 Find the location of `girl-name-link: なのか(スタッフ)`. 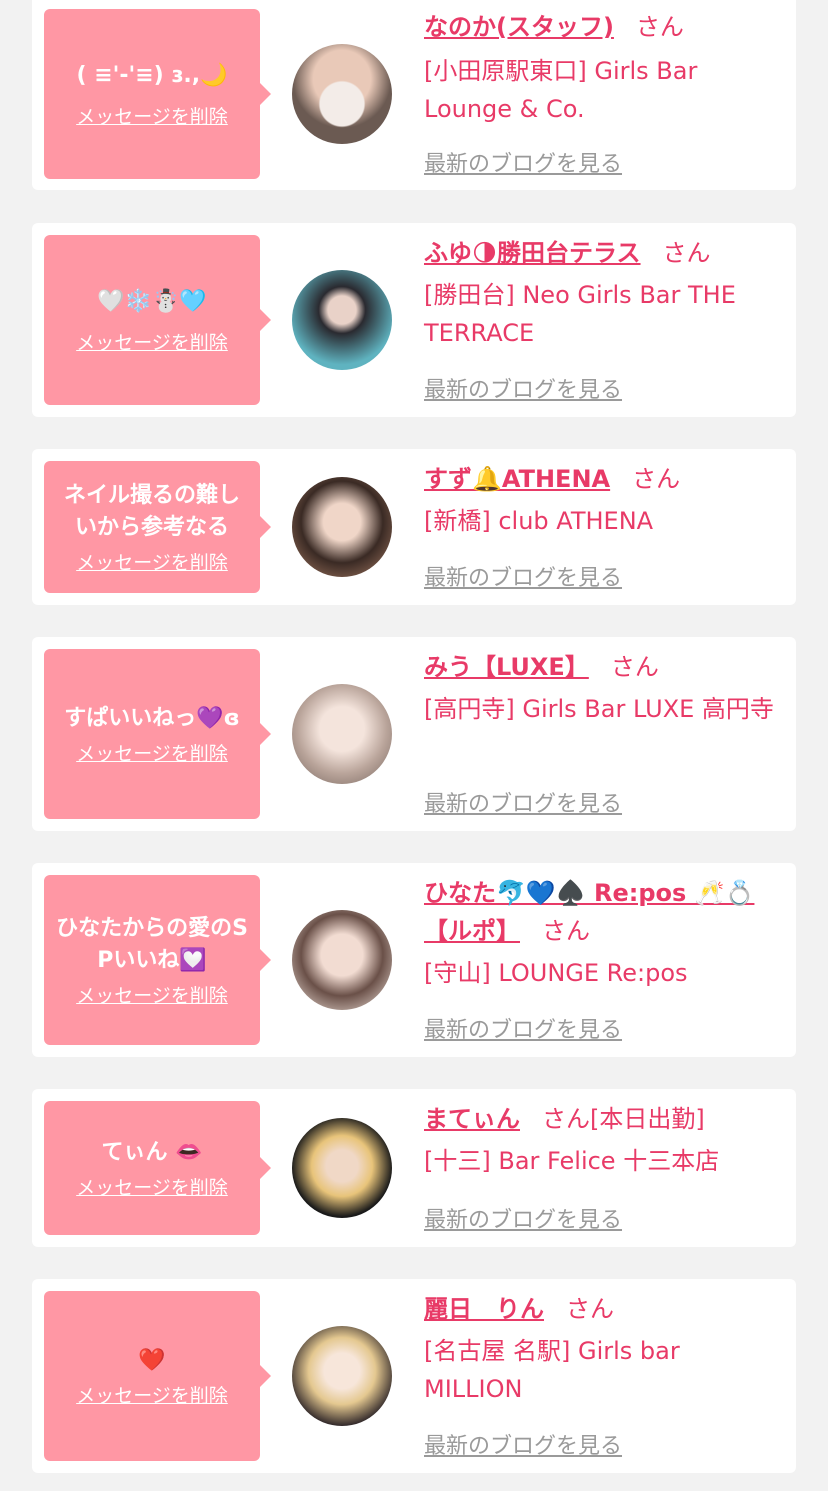

girl-name-link: なのか(スタッフ) is located at coordinates (519, 27).